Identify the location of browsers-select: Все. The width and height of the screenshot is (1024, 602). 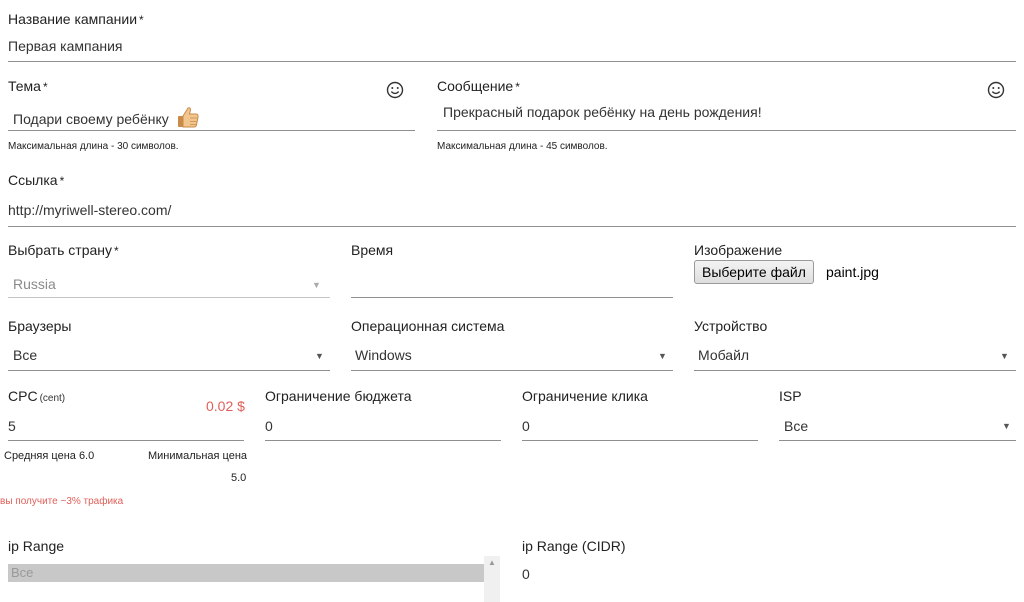
(25, 355).